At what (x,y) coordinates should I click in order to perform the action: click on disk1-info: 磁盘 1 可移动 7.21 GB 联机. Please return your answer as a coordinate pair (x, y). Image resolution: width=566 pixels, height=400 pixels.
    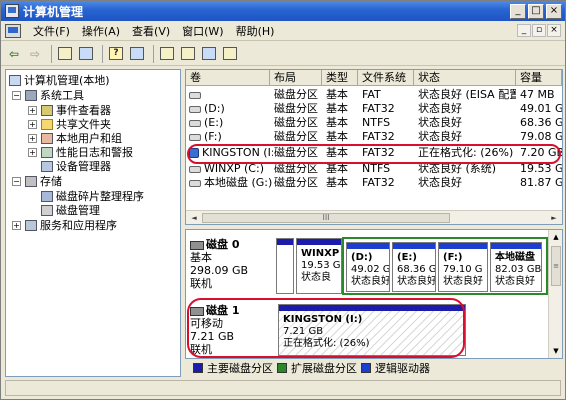
    Looking at the image, I should click on (230, 330).